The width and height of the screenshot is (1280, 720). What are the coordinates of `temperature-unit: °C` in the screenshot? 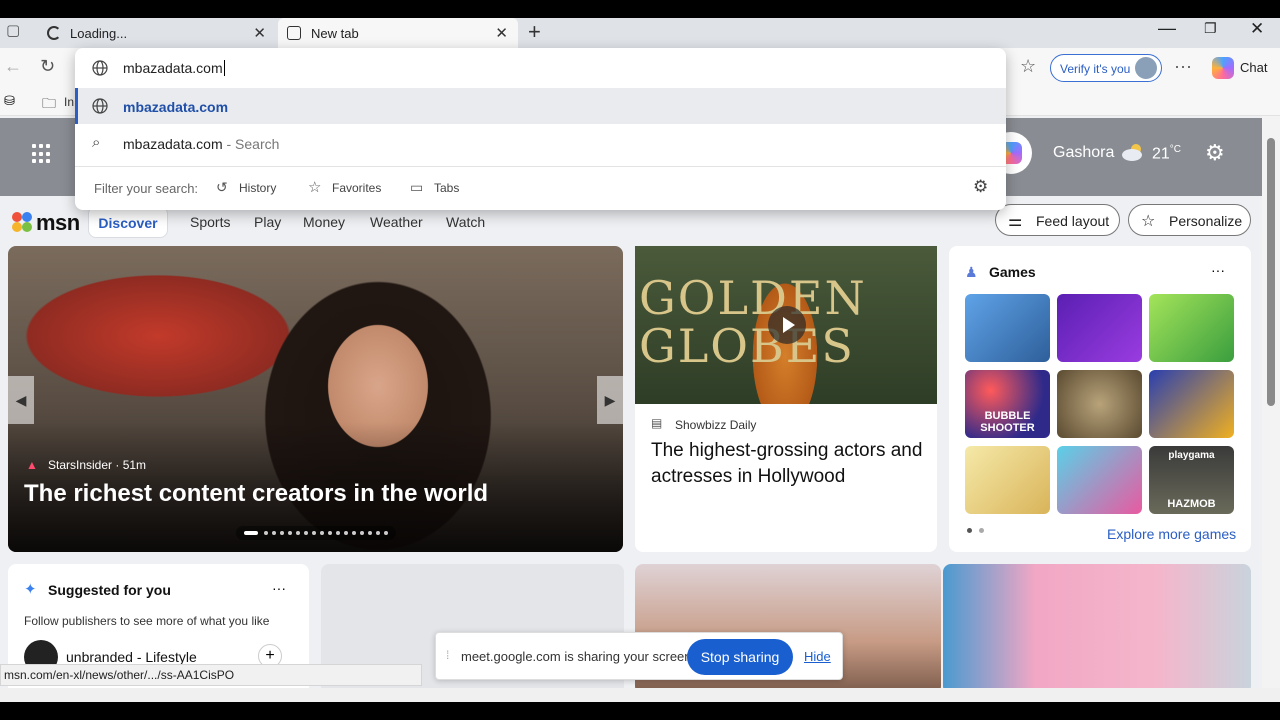 It's located at (1175, 149).